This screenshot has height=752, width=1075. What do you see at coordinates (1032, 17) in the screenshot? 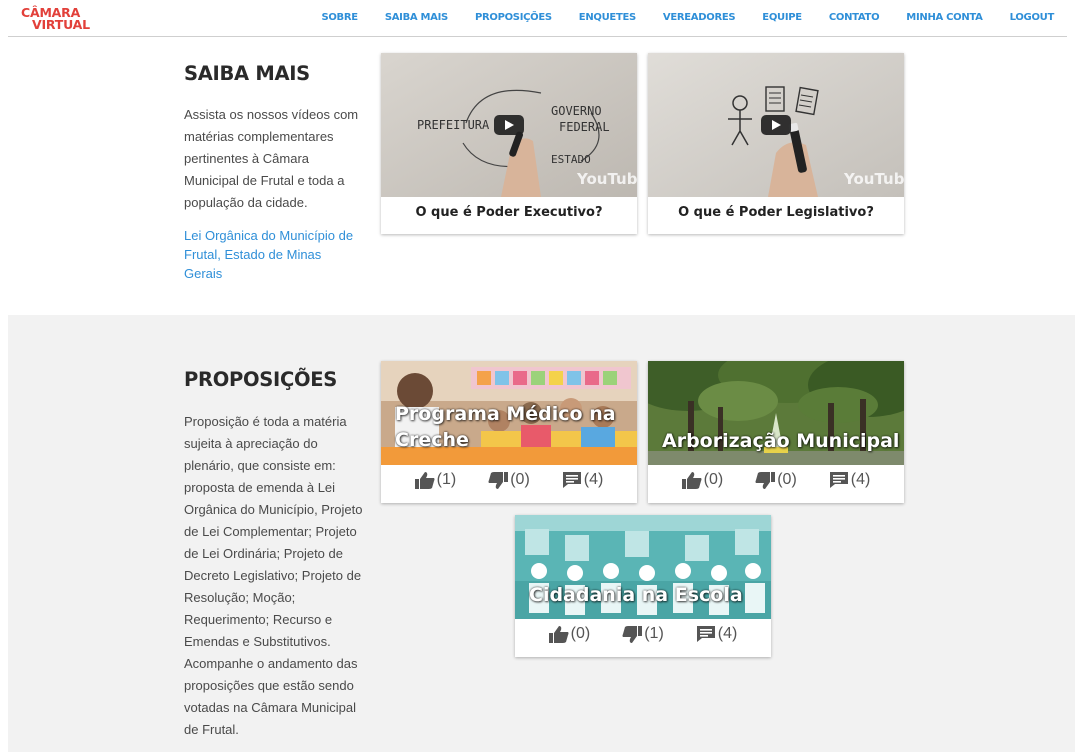
I see `nav-logout: LOGOUT` at bounding box center [1032, 17].